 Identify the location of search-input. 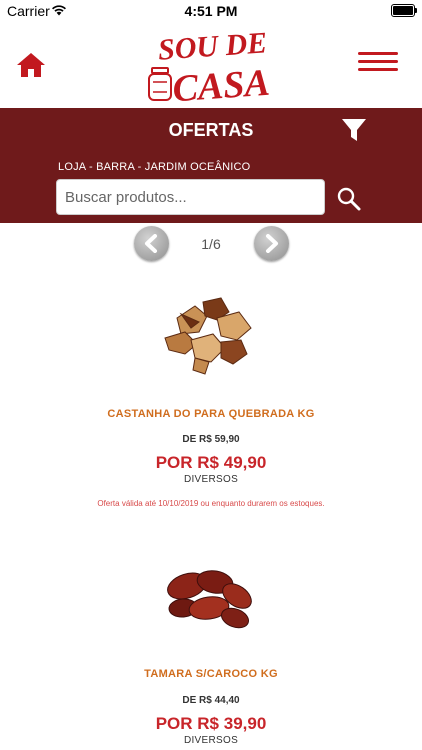
(190, 197).